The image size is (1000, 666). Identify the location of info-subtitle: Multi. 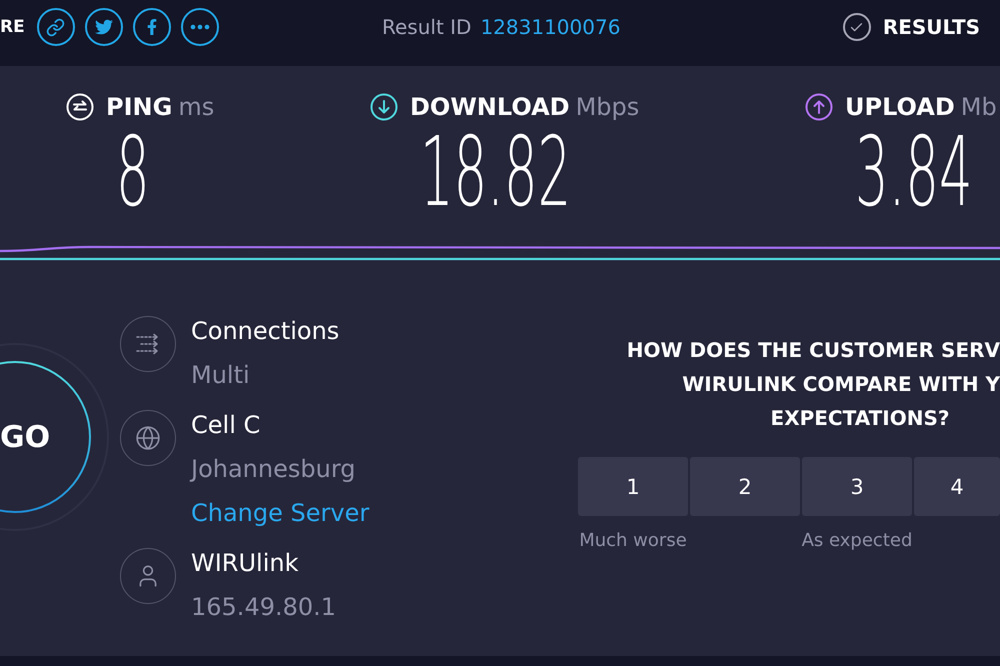
(220, 375).